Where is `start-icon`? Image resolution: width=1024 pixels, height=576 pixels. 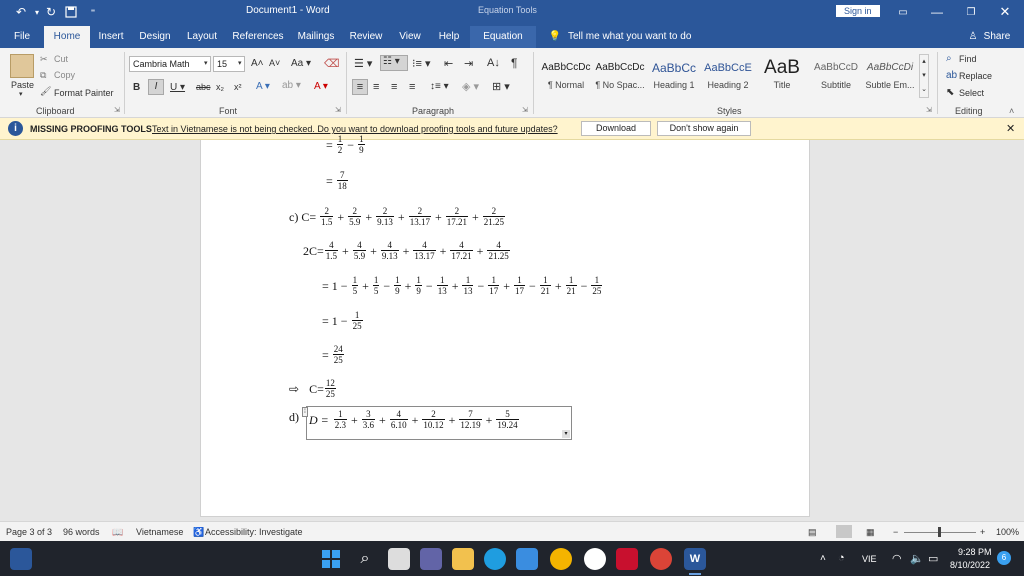 start-icon is located at coordinates (331, 559).